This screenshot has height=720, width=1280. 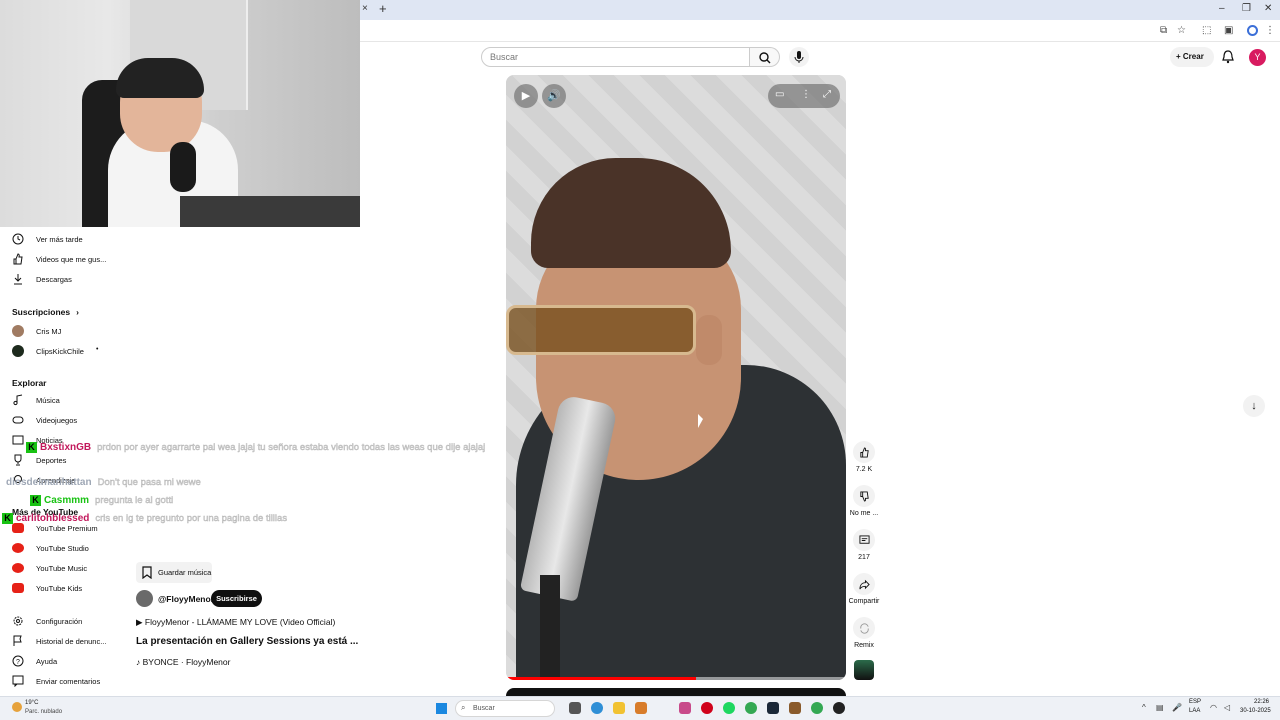 I want to click on sidebar-item-send-feedback: Enviar comentarios, so click(x=57, y=682).